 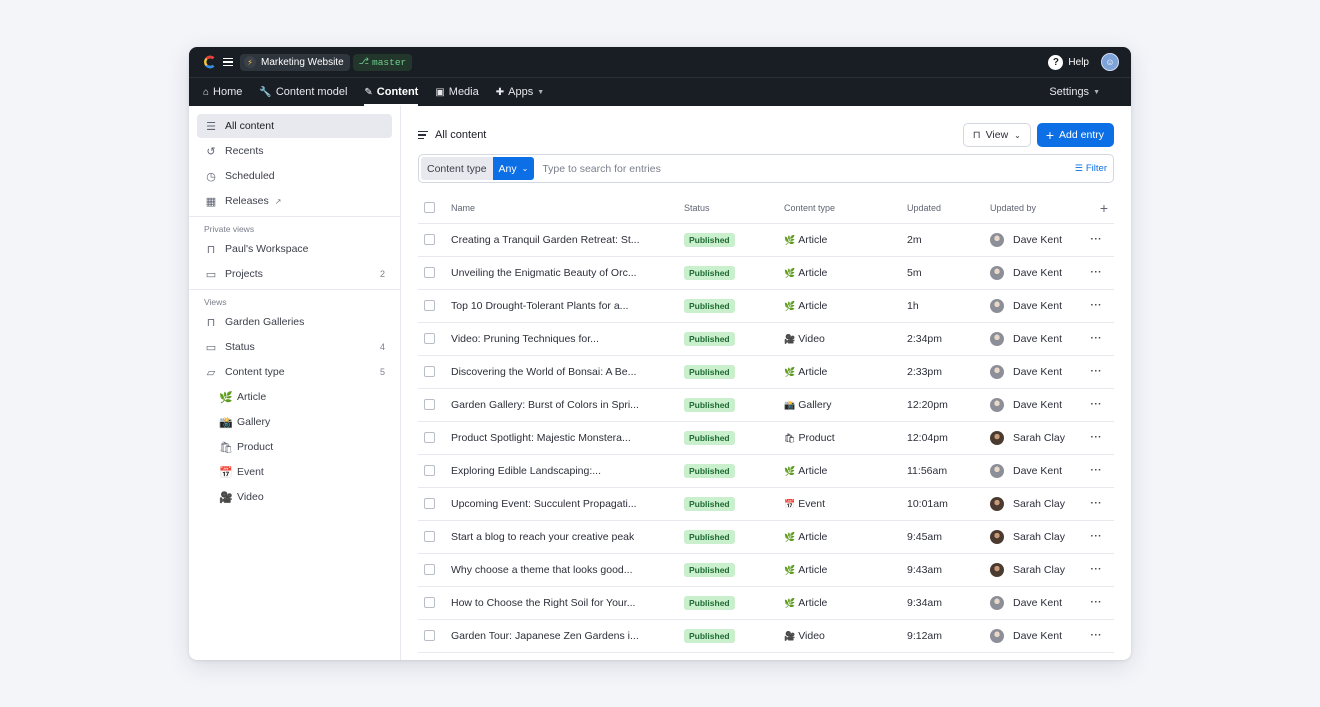 I want to click on sidebar-item-video: 🎥 Video, so click(x=294, y=497).